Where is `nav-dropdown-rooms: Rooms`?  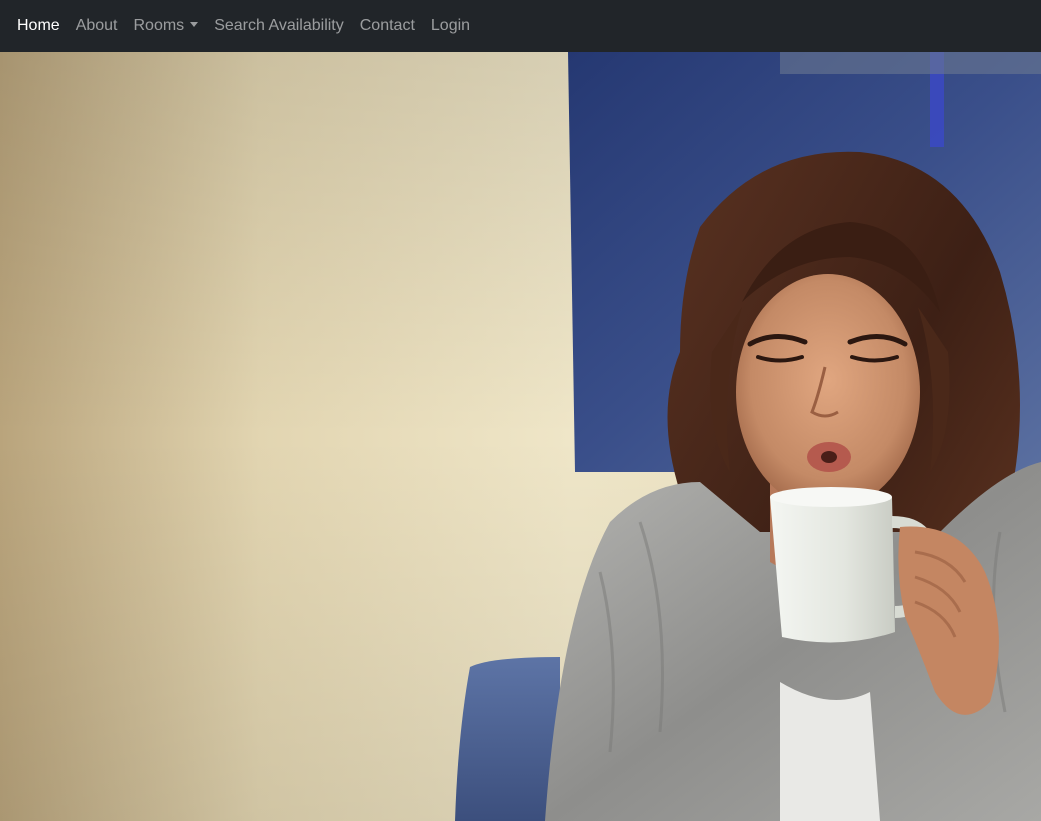
nav-dropdown-rooms: Rooms is located at coordinates (166, 26).